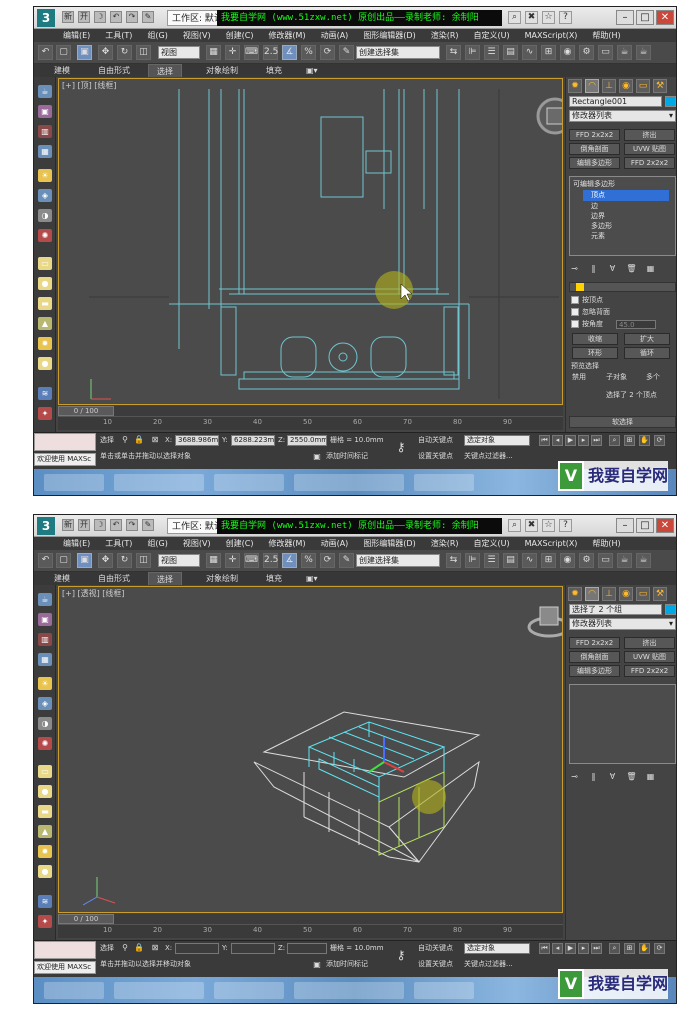 The image size is (700, 1026). I want to click on menu-help: 帮助(H), so click(606, 35).